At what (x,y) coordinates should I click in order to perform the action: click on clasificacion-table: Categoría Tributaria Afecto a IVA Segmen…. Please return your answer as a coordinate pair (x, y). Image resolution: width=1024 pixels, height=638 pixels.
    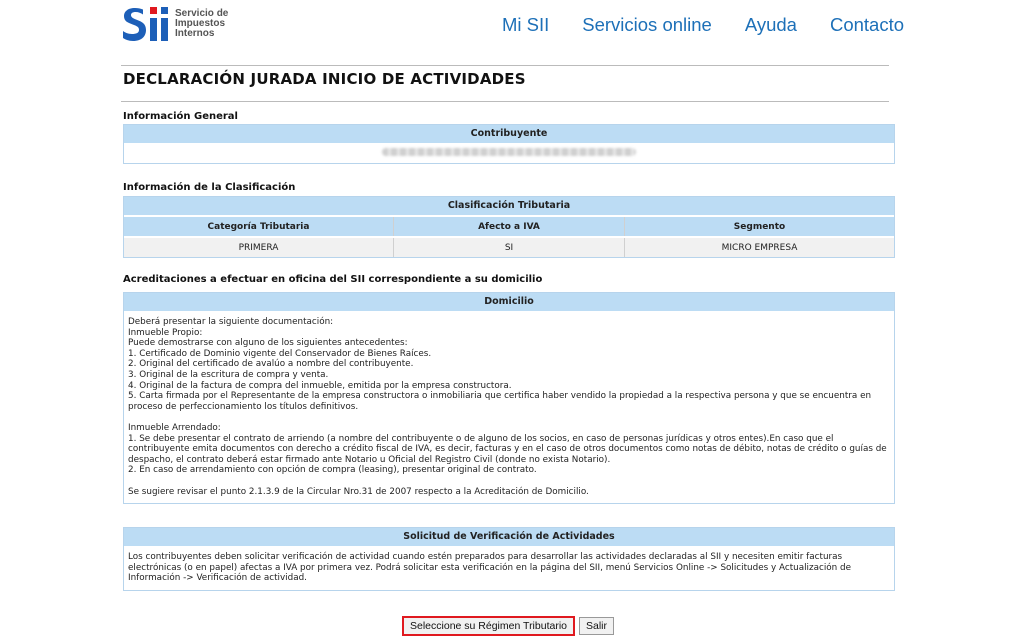
    Looking at the image, I should click on (509, 236).